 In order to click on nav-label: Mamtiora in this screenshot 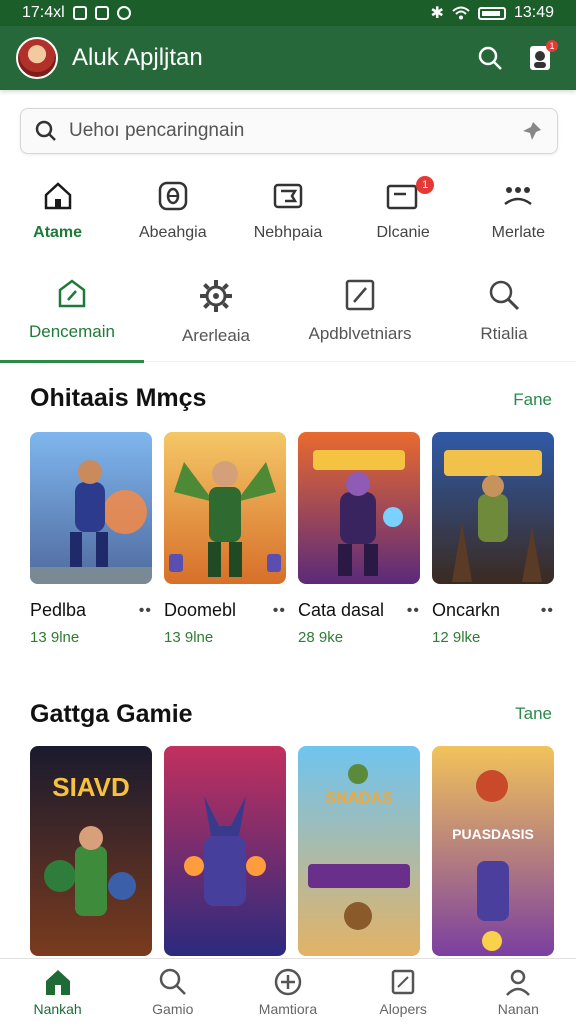, I will do `click(288, 1008)`.